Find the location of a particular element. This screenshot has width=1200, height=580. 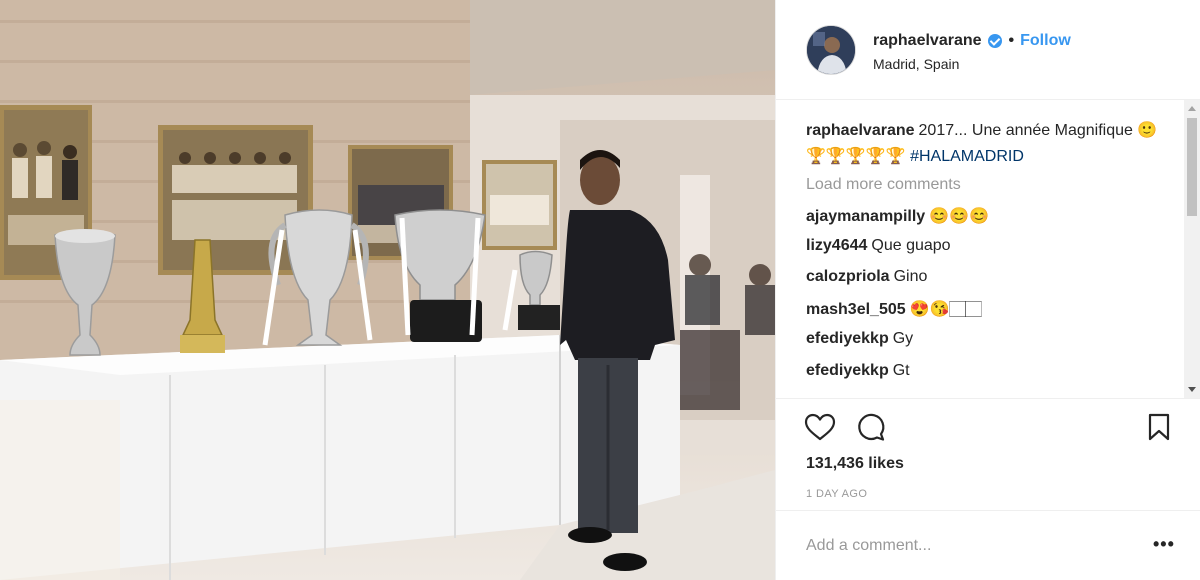

more-options-icon: ••• is located at coordinates (1164, 544).